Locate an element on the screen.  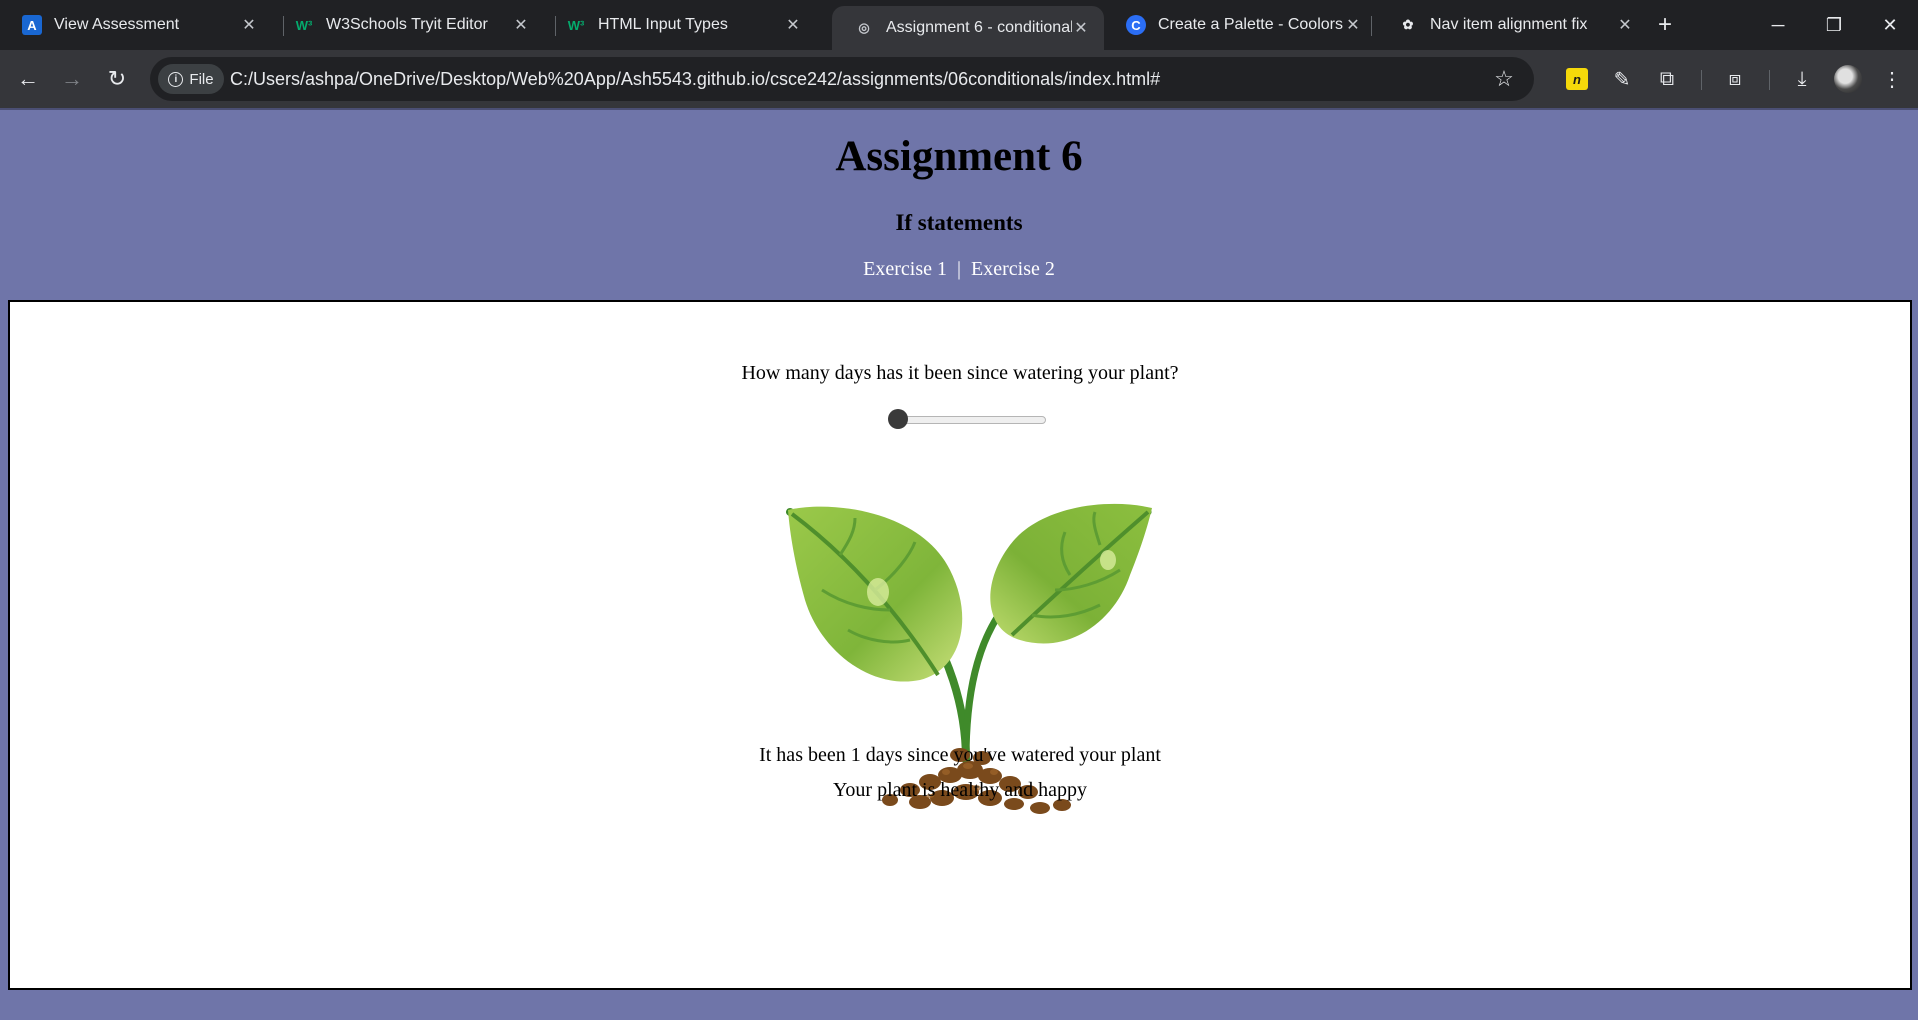
download-icon: ⤓ is located at coordinates (1802, 79).